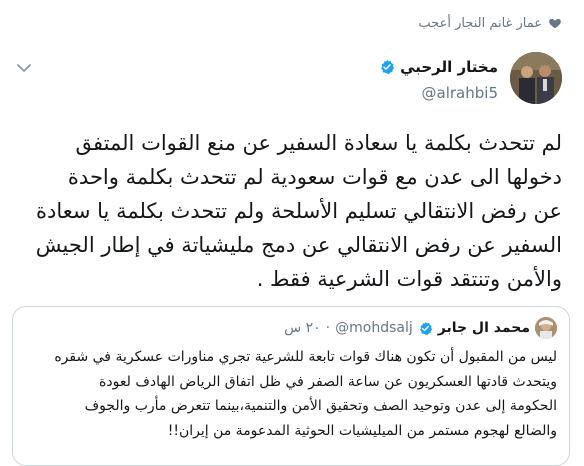 The image size is (584, 466). What do you see at coordinates (24, 68) in the screenshot?
I see `chevron-down-icon` at bounding box center [24, 68].